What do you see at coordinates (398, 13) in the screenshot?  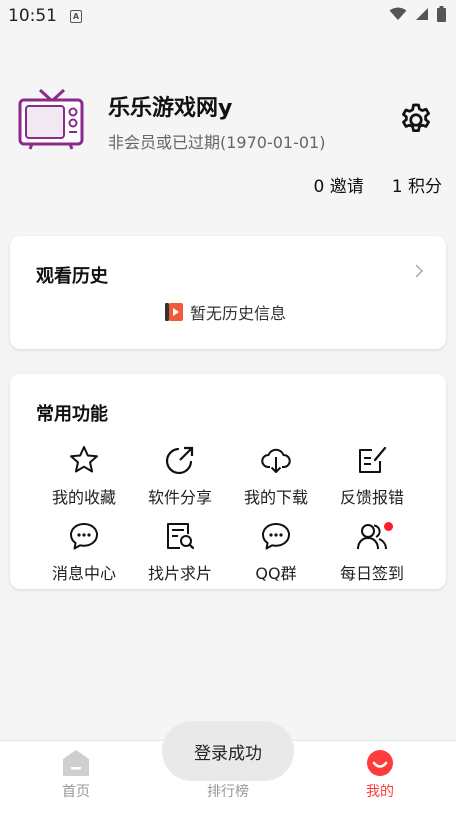 I see `wifi-icon` at bounding box center [398, 13].